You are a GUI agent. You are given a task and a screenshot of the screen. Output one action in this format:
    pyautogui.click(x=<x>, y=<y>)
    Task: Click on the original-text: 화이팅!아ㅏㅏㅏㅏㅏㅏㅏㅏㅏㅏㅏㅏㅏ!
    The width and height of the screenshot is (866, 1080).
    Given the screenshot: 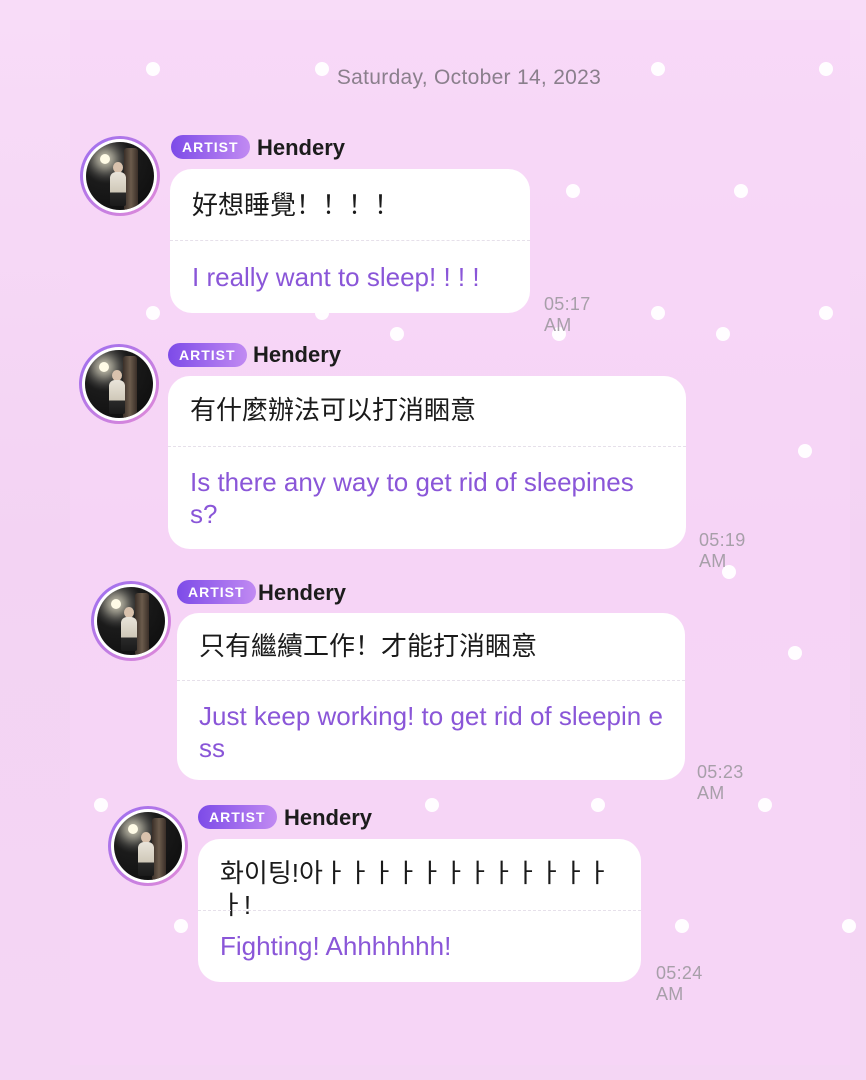 What is the action you would take?
    pyautogui.click(x=415, y=889)
    